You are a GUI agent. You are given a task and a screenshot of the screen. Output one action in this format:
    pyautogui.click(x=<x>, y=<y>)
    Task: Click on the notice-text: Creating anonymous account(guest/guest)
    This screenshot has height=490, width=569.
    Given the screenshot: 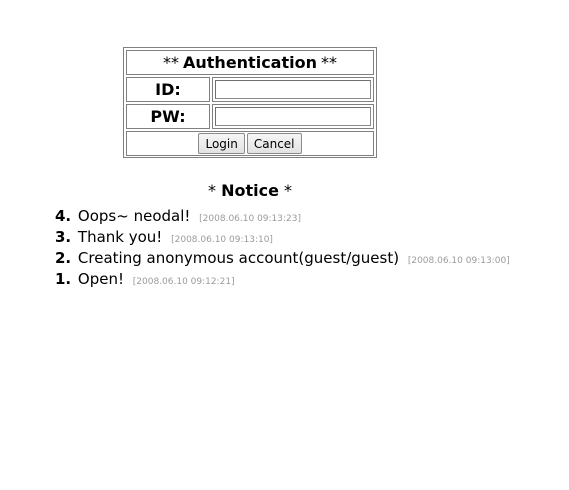 What is the action you would take?
    pyautogui.click(x=238, y=258)
    